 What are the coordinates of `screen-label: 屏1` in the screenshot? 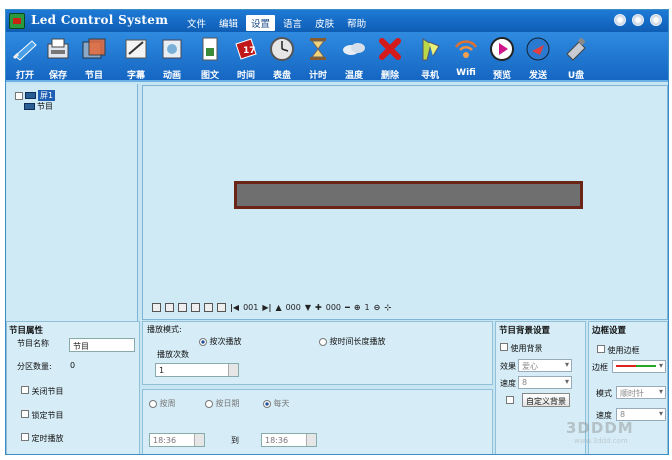 It's located at (47, 95).